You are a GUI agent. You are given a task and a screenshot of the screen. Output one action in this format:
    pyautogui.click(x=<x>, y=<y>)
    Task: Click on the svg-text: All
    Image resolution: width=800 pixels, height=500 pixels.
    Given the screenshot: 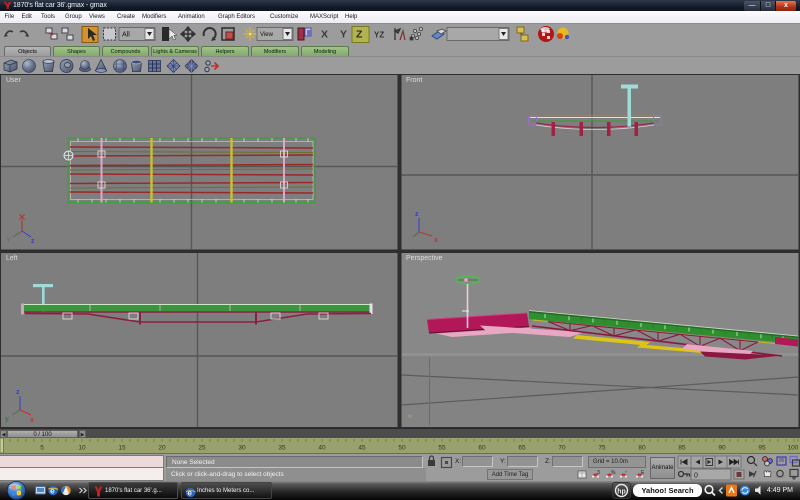 What is the action you would take?
    pyautogui.click(x=126, y=35)
    